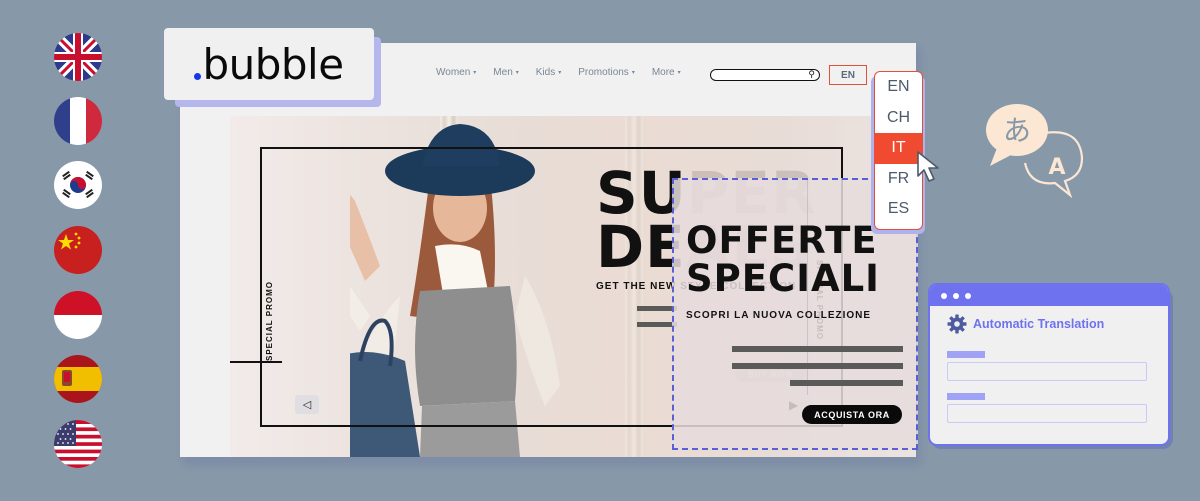 The height and width of the screenshot is (501, 1200). What do you see at coordinates (1017, 130) in the screenshot?
I see `japanese-glyph: あ` at bounding box center [1017, 130].